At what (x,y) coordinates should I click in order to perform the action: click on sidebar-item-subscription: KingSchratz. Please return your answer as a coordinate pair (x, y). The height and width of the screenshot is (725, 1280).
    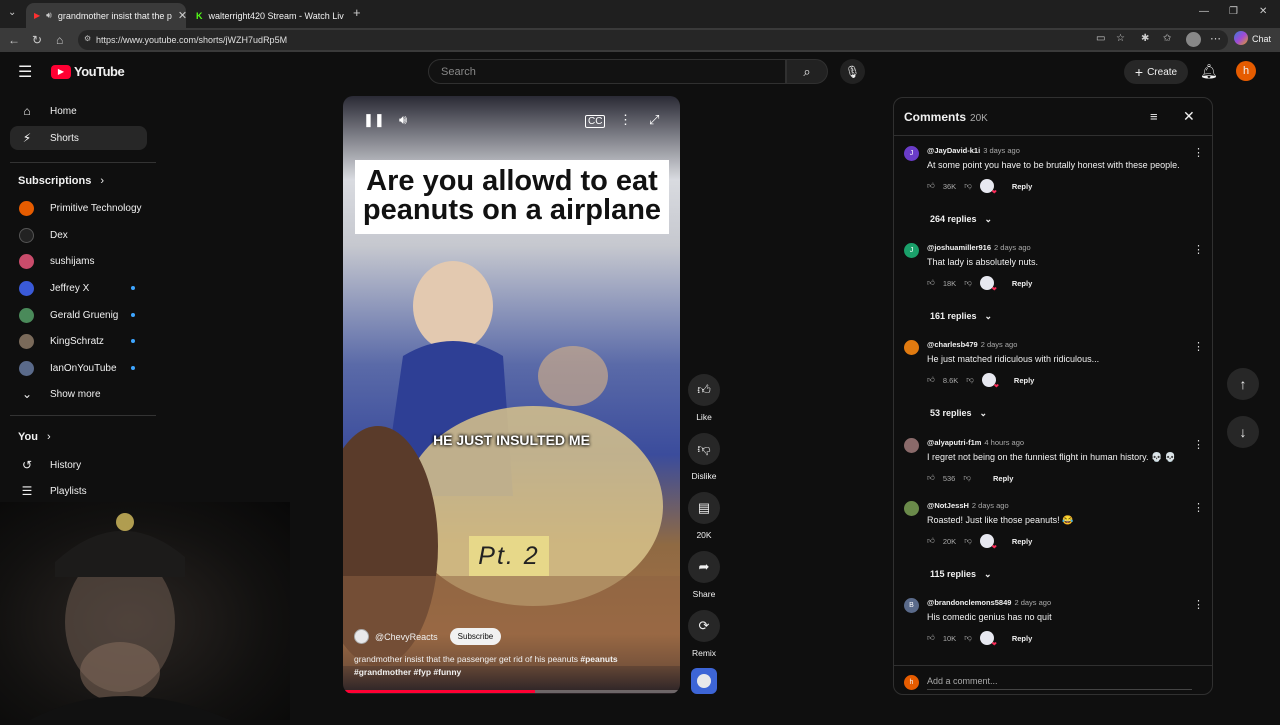
    Looking at the image, I should click on (78, 341).